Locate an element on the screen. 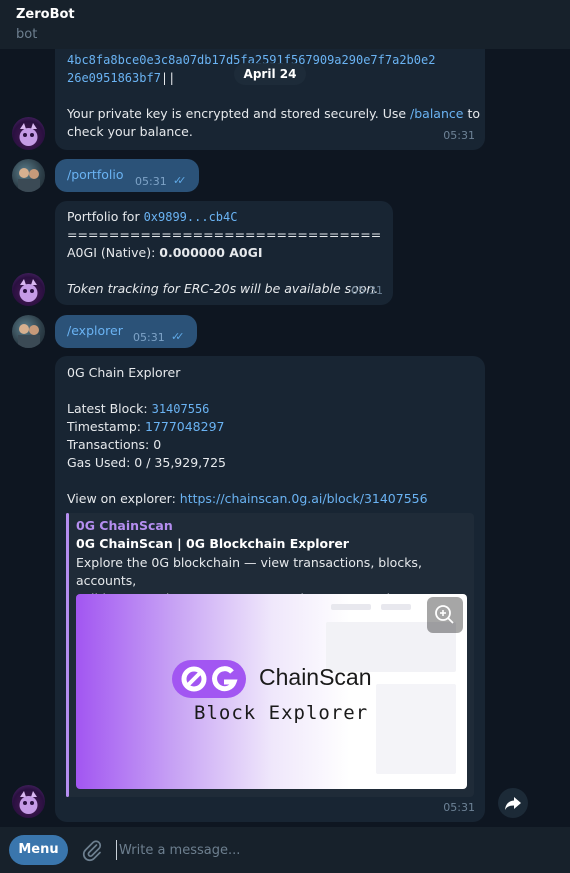  chat-title: ZeroBot is located at coordinates (45, 14).